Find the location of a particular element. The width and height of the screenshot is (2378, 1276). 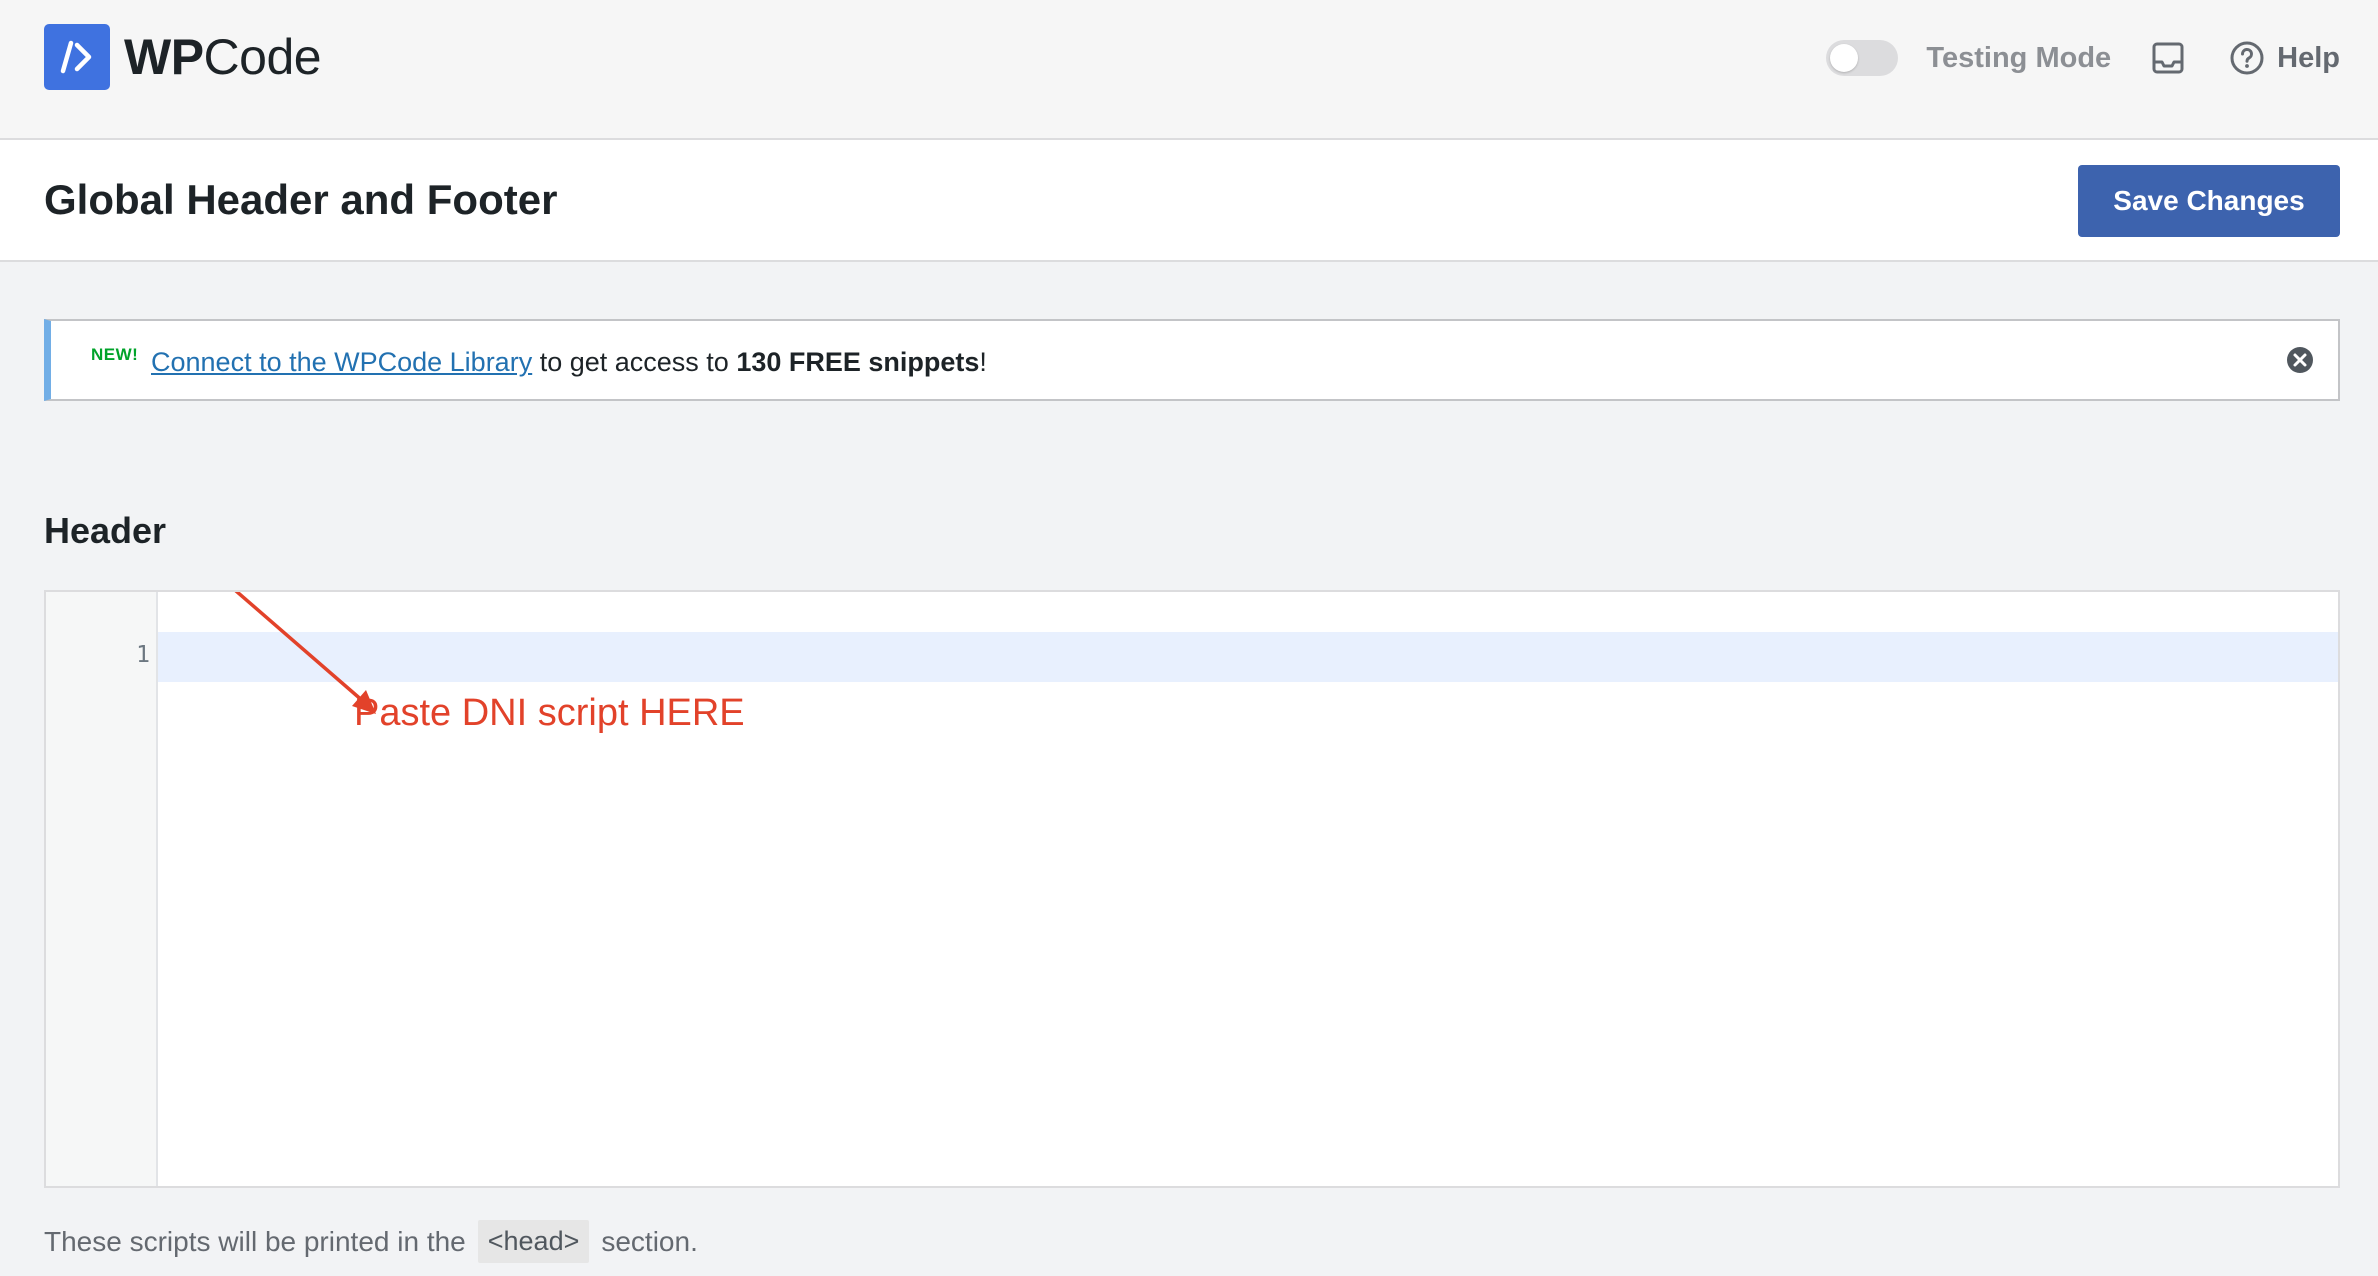

header-section-title: Header is located at coordinates (105, 530).